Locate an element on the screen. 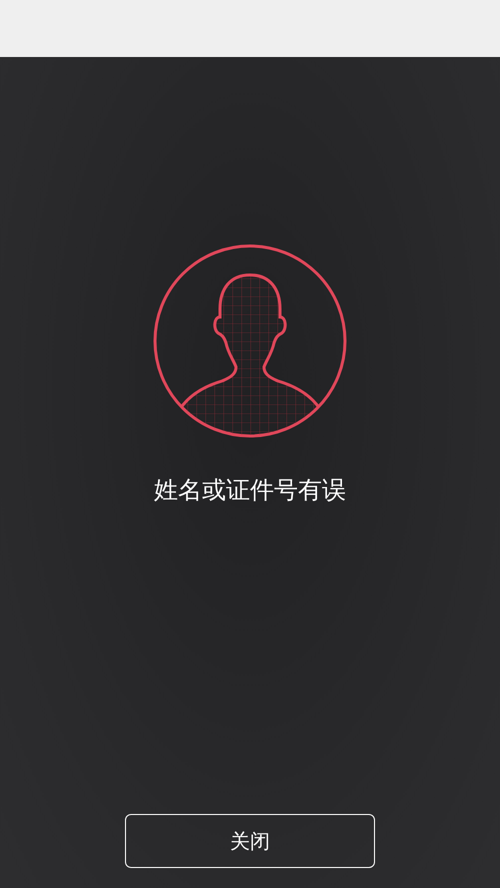  close-button: 关闭 is located at coordinates (250, 841).